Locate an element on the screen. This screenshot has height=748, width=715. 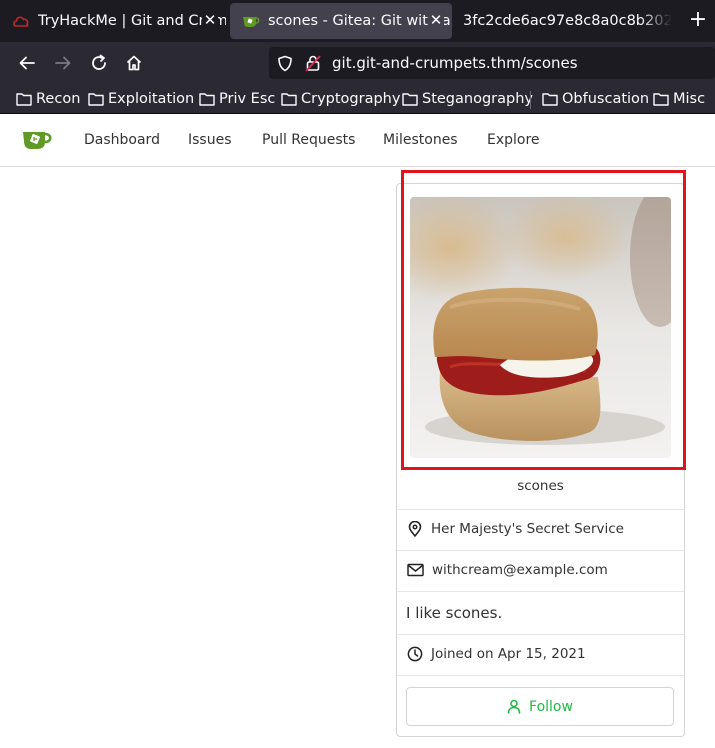
tab-tryhackme: TryHackMe | Git and Crum ✕ is located at coordinates (113, 21).